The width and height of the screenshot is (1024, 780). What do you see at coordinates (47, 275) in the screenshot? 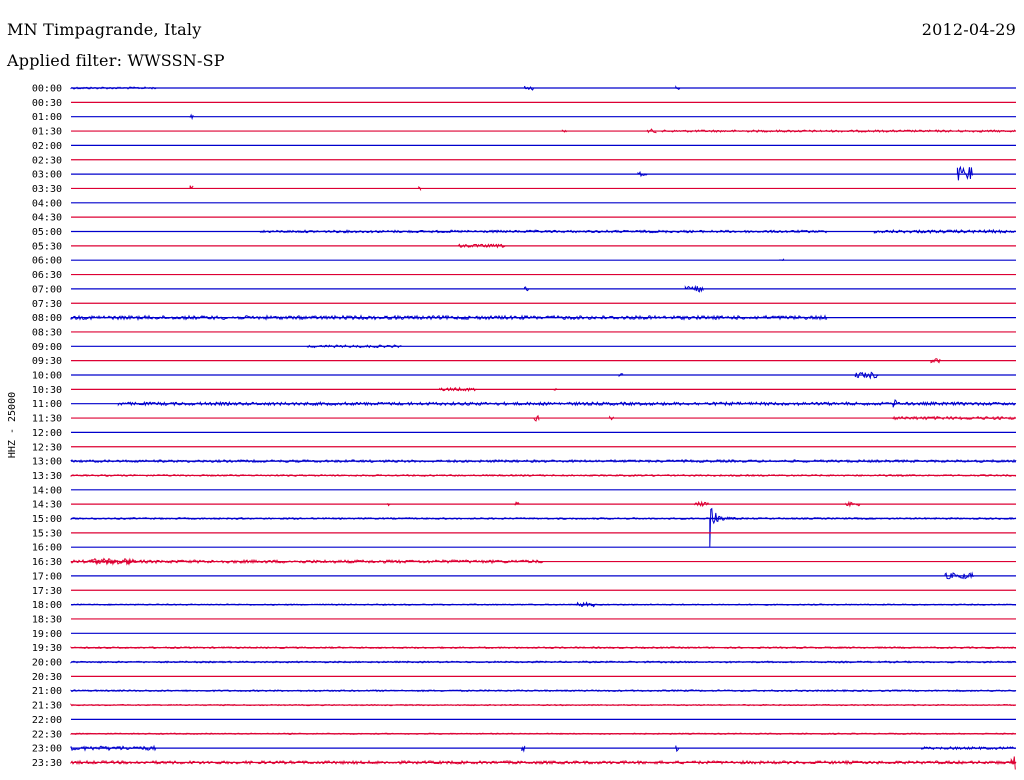
I see `row-time-label: 06:30` at bounding box center [47, 275].